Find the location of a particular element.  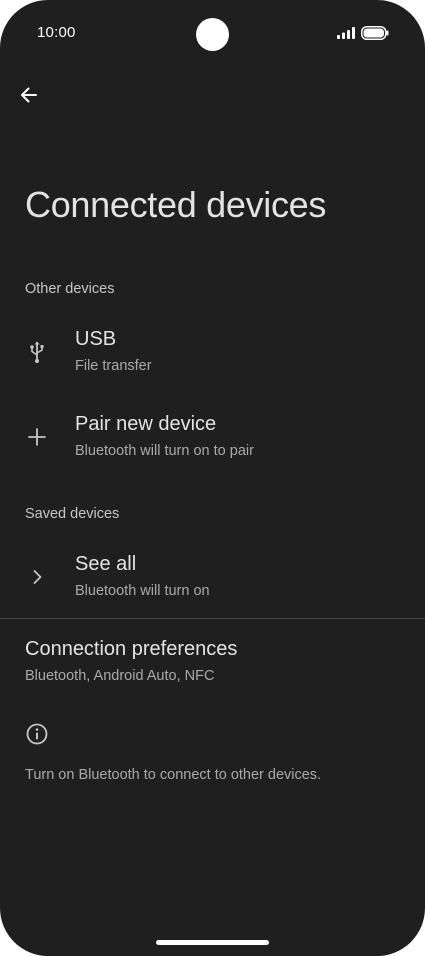

back-button is located at coordinates (29, 97).